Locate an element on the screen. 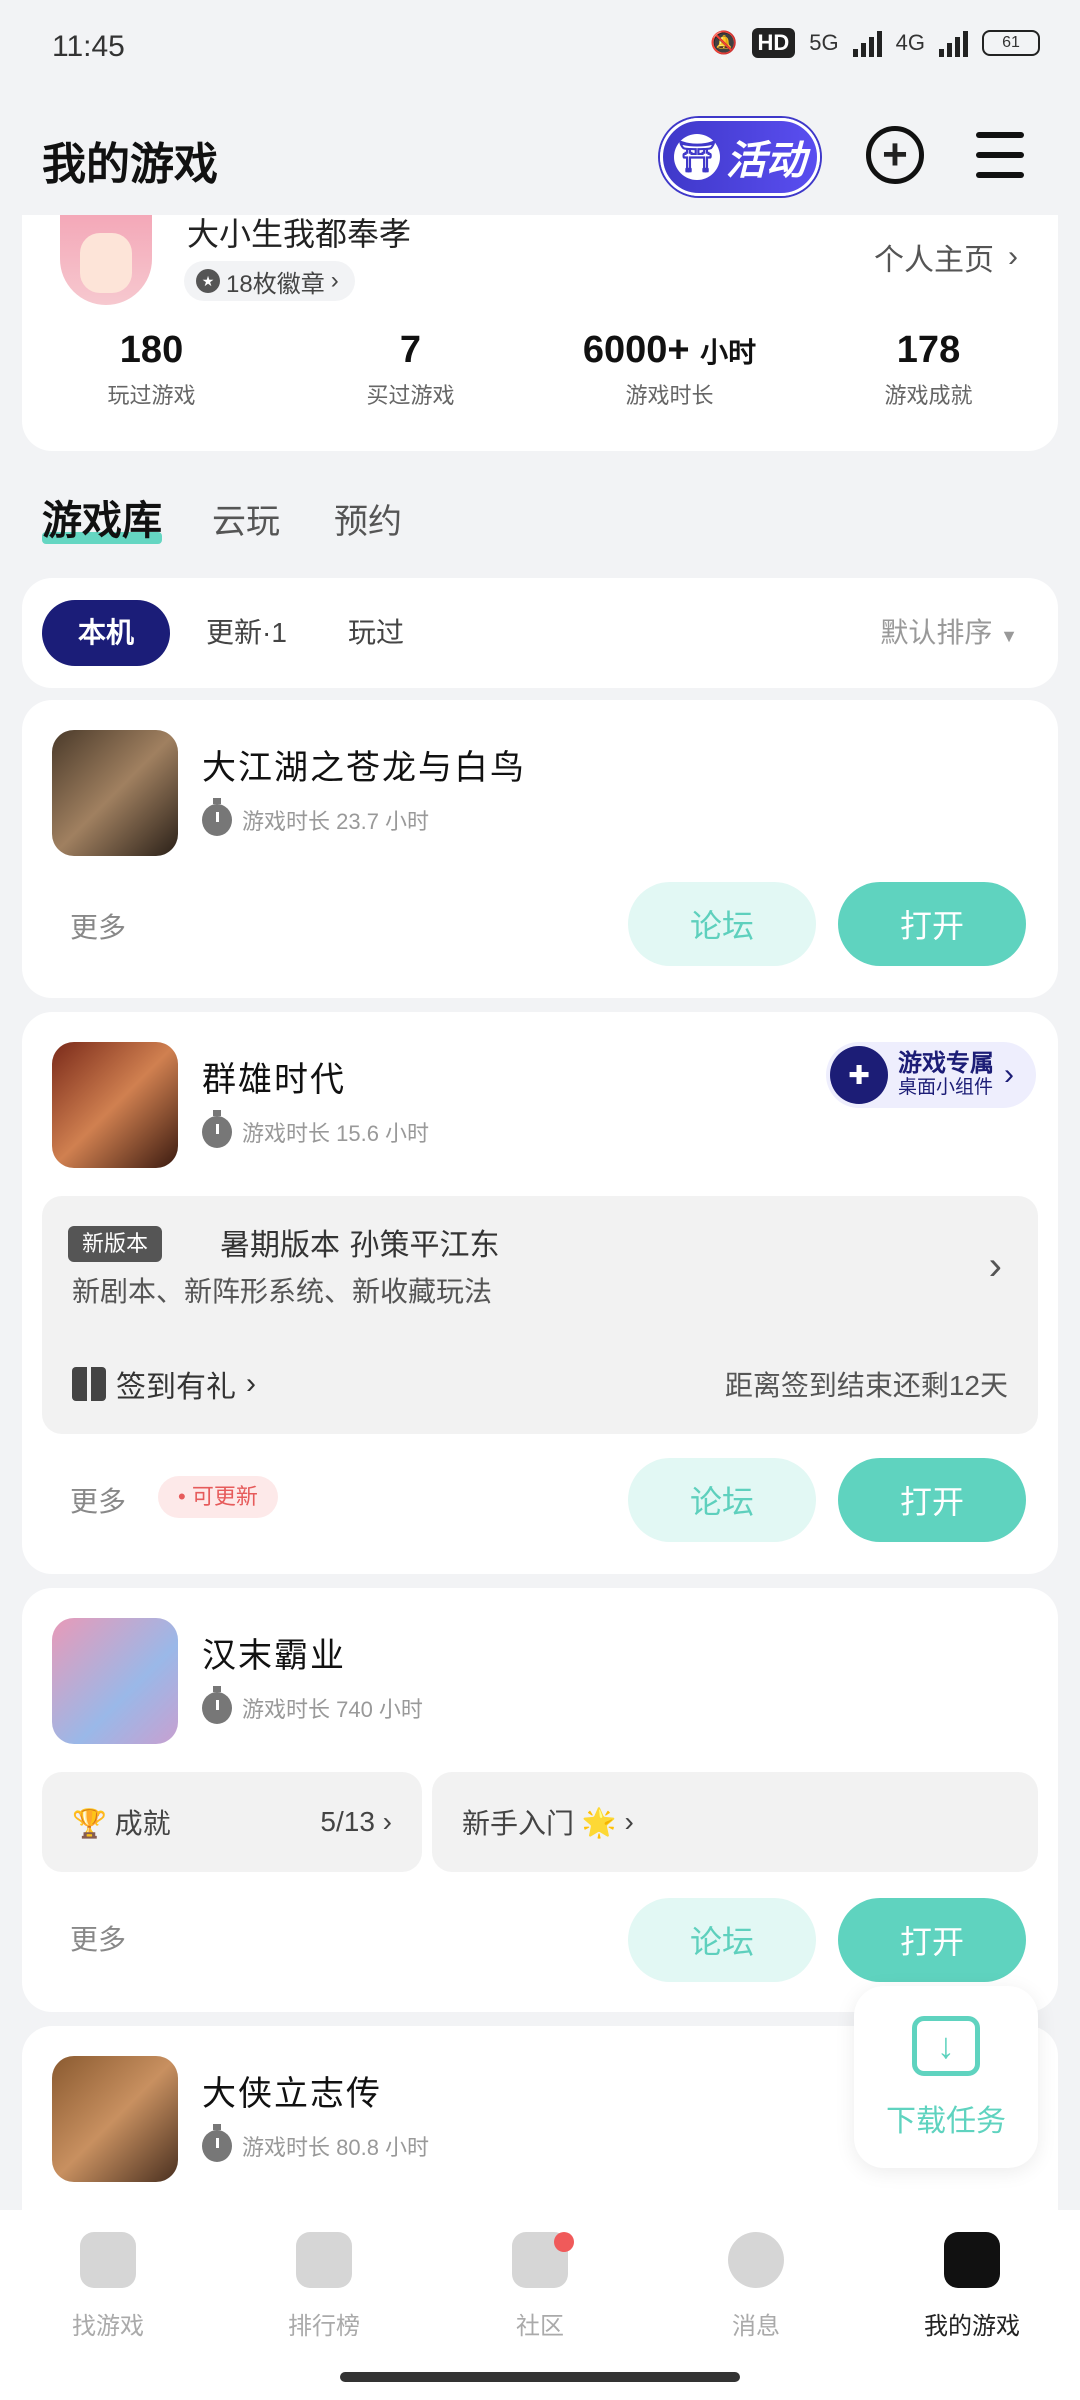  activity-icon: ⛩ is located at coordinates (697, 157).